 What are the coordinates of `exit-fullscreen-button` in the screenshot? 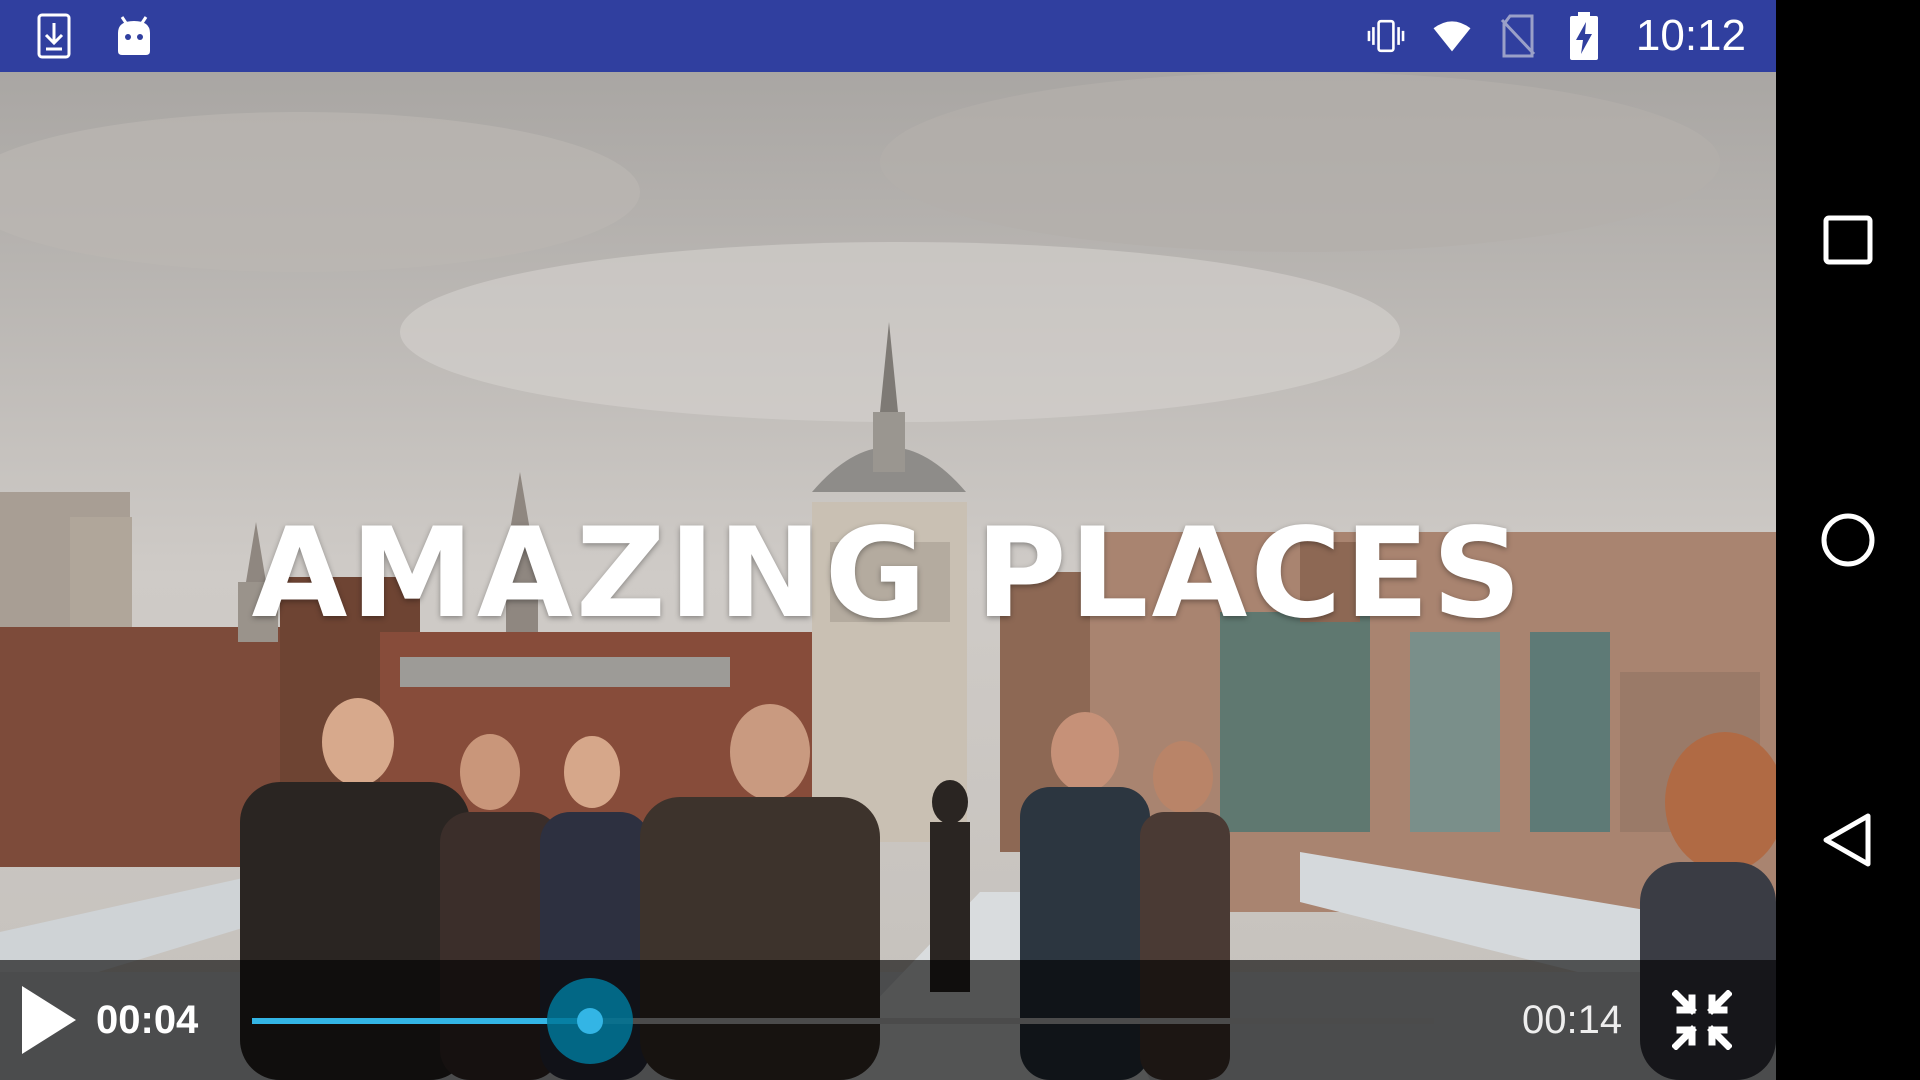 It's located at (1702, 1020).